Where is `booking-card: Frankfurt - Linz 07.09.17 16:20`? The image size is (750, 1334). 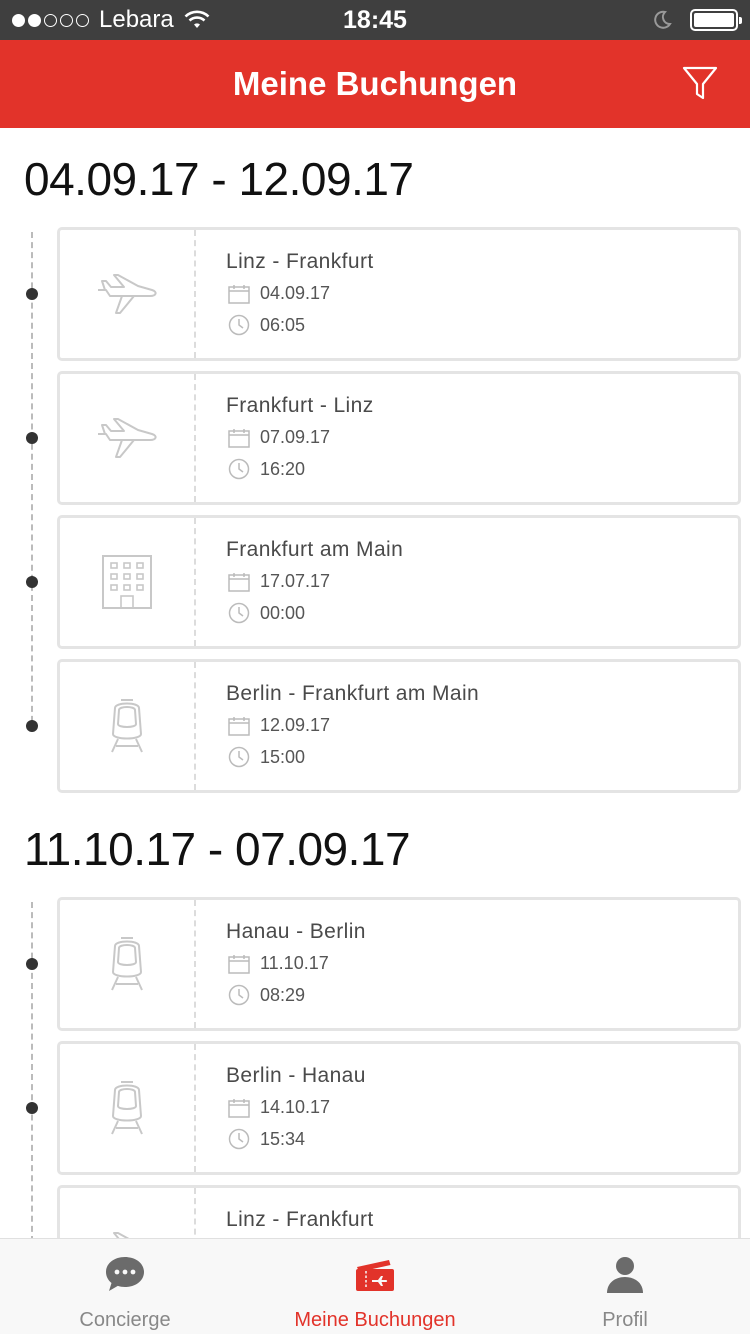 booking-card: Frankfurt - Linz 07.09.17 16:20 is located at coordinates (399, 438).